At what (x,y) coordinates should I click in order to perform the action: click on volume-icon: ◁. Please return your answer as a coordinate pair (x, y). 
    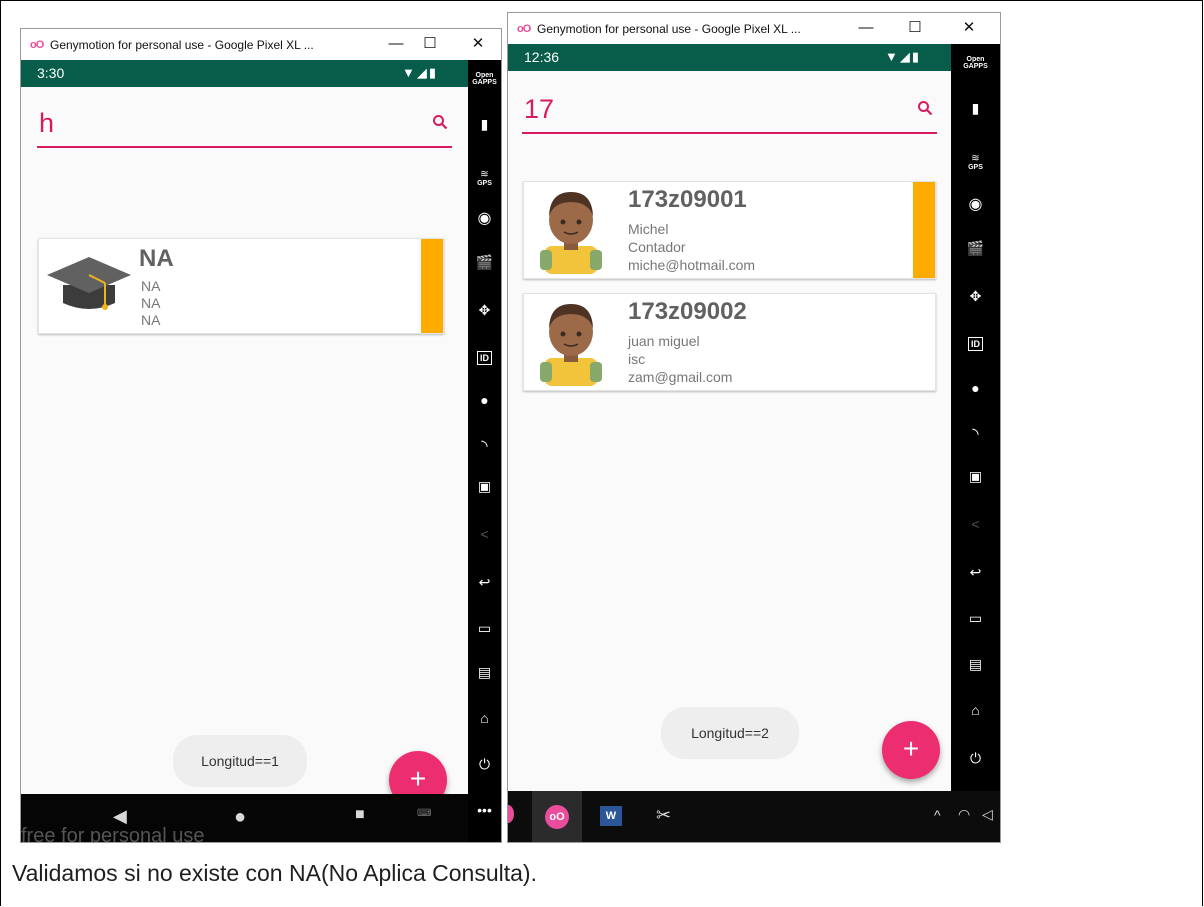
    Looking at the image, I should click on (987, 814).